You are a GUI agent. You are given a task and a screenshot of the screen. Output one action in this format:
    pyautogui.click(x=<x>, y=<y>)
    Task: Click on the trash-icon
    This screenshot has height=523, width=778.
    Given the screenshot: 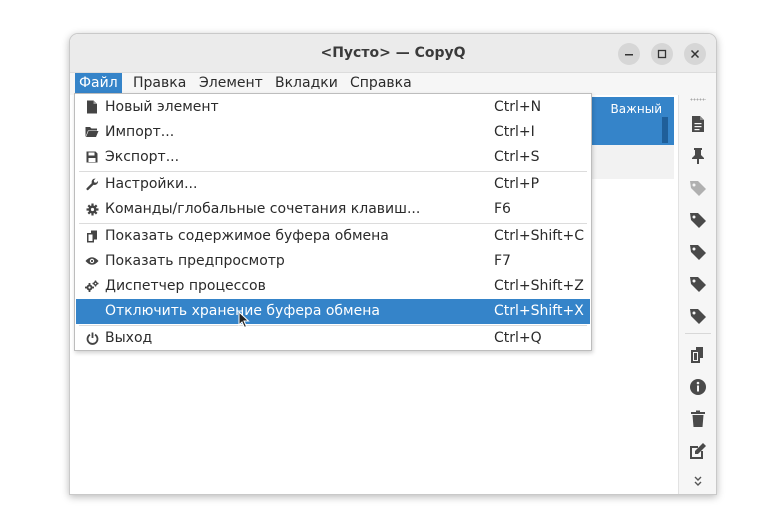 What is the action you would take?
    pyautogui.click(x=698, y=418)
    